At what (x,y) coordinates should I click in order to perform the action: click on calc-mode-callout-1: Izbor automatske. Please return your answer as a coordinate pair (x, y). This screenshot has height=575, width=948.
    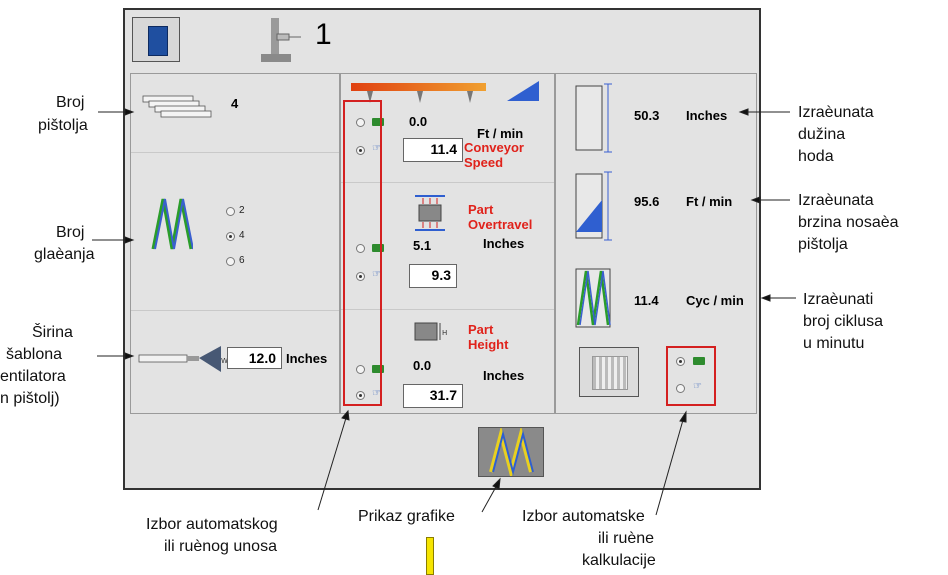
    Looking at the image, I should click on (583, 516).